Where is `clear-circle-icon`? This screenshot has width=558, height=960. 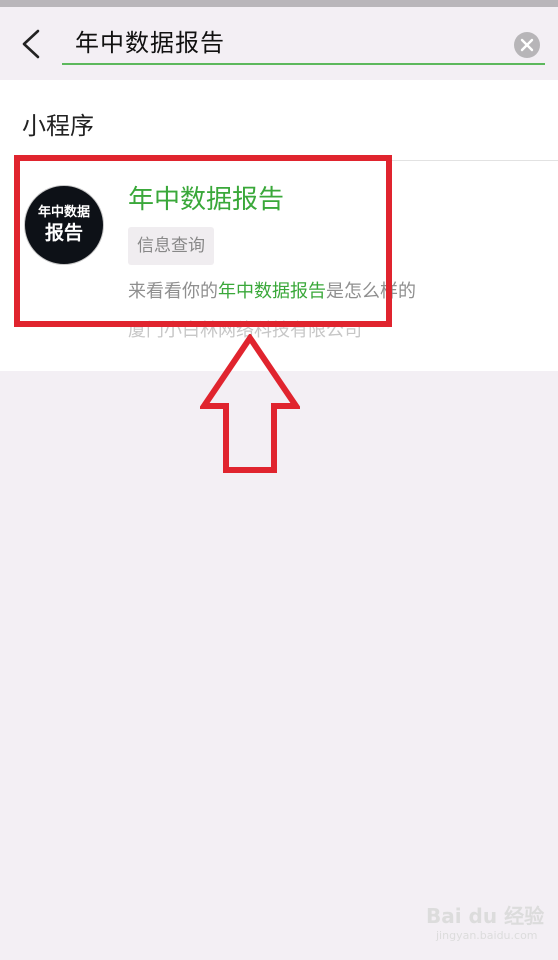
clear-circle-icon is located at coordinates (527, 45).